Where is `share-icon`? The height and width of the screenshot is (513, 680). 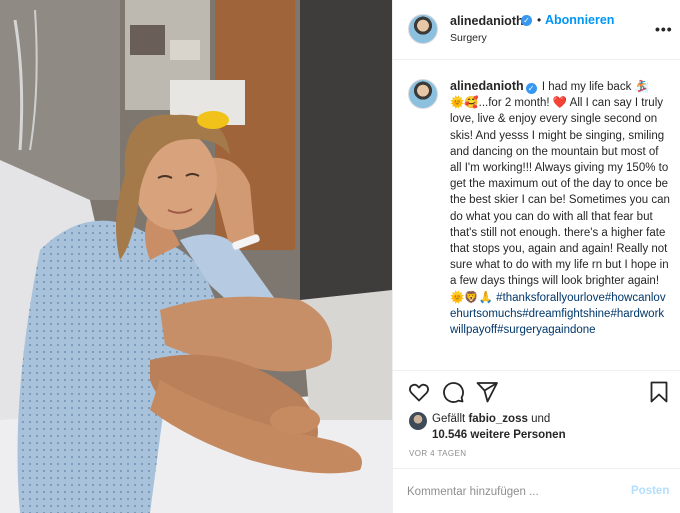
share-icon is located at coordinates (487, 392).